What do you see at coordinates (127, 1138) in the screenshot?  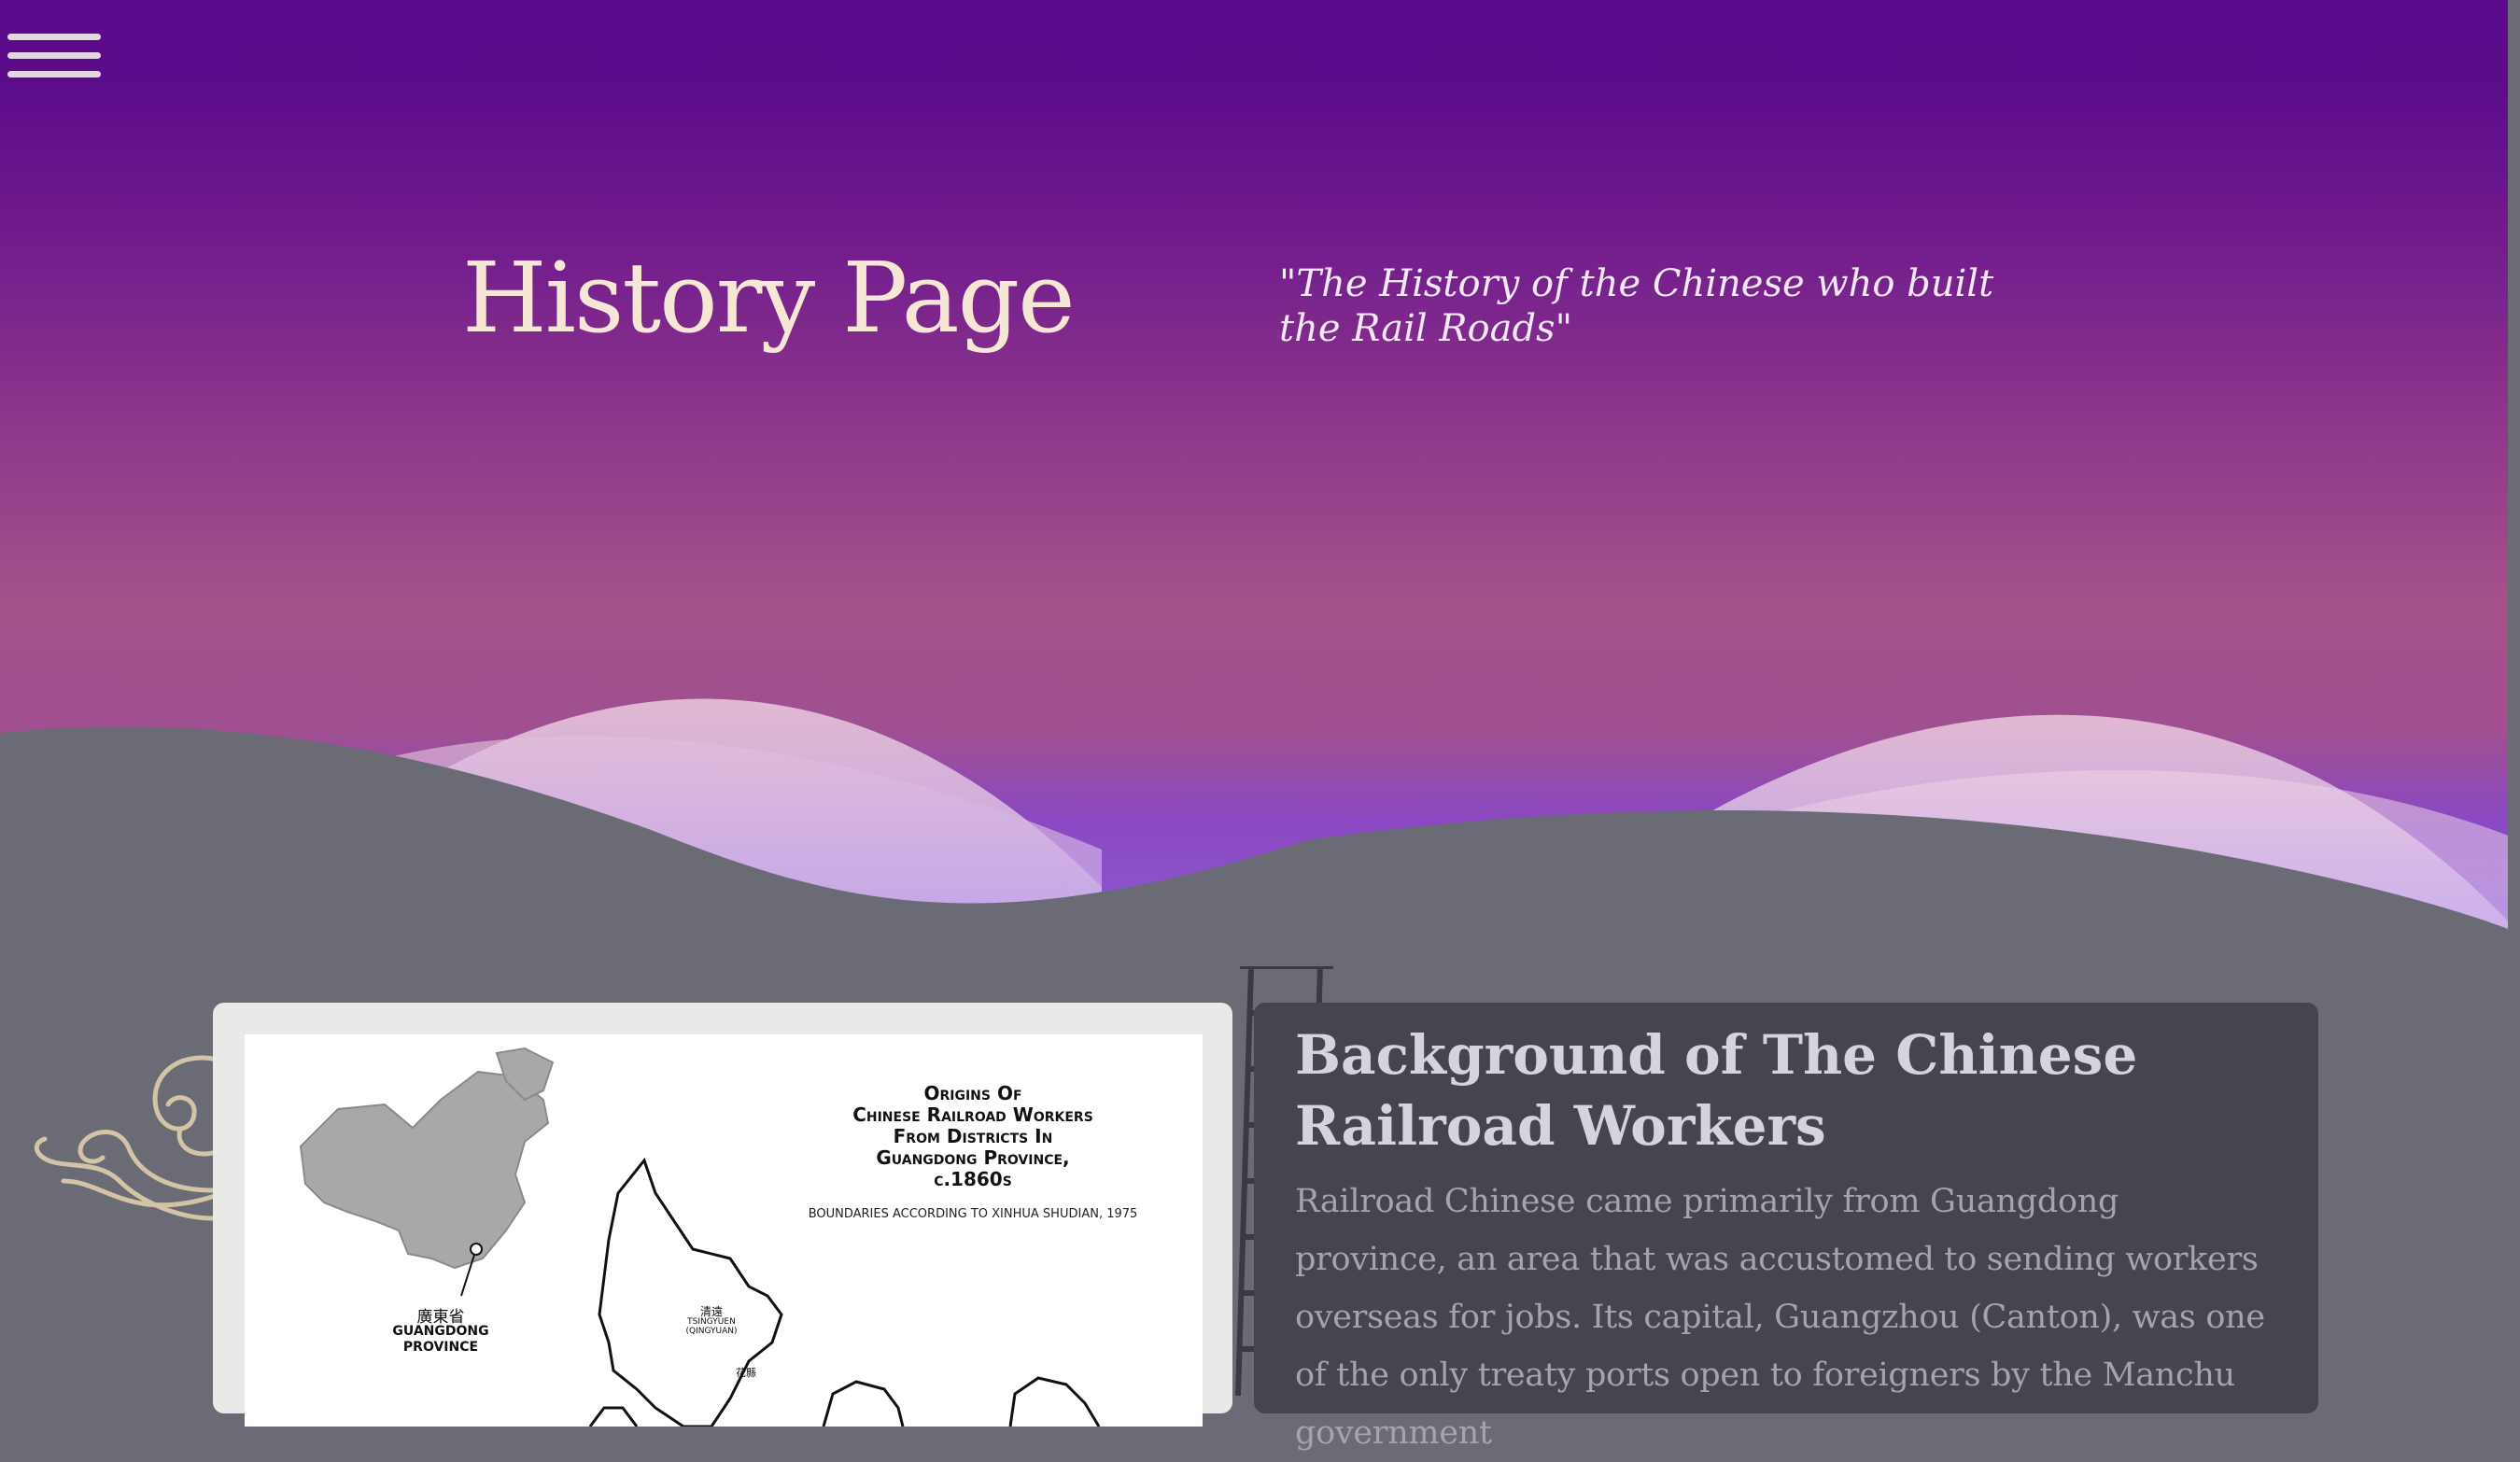 I see `cloud-swirl-icon` at bounding box center [127, 1138].